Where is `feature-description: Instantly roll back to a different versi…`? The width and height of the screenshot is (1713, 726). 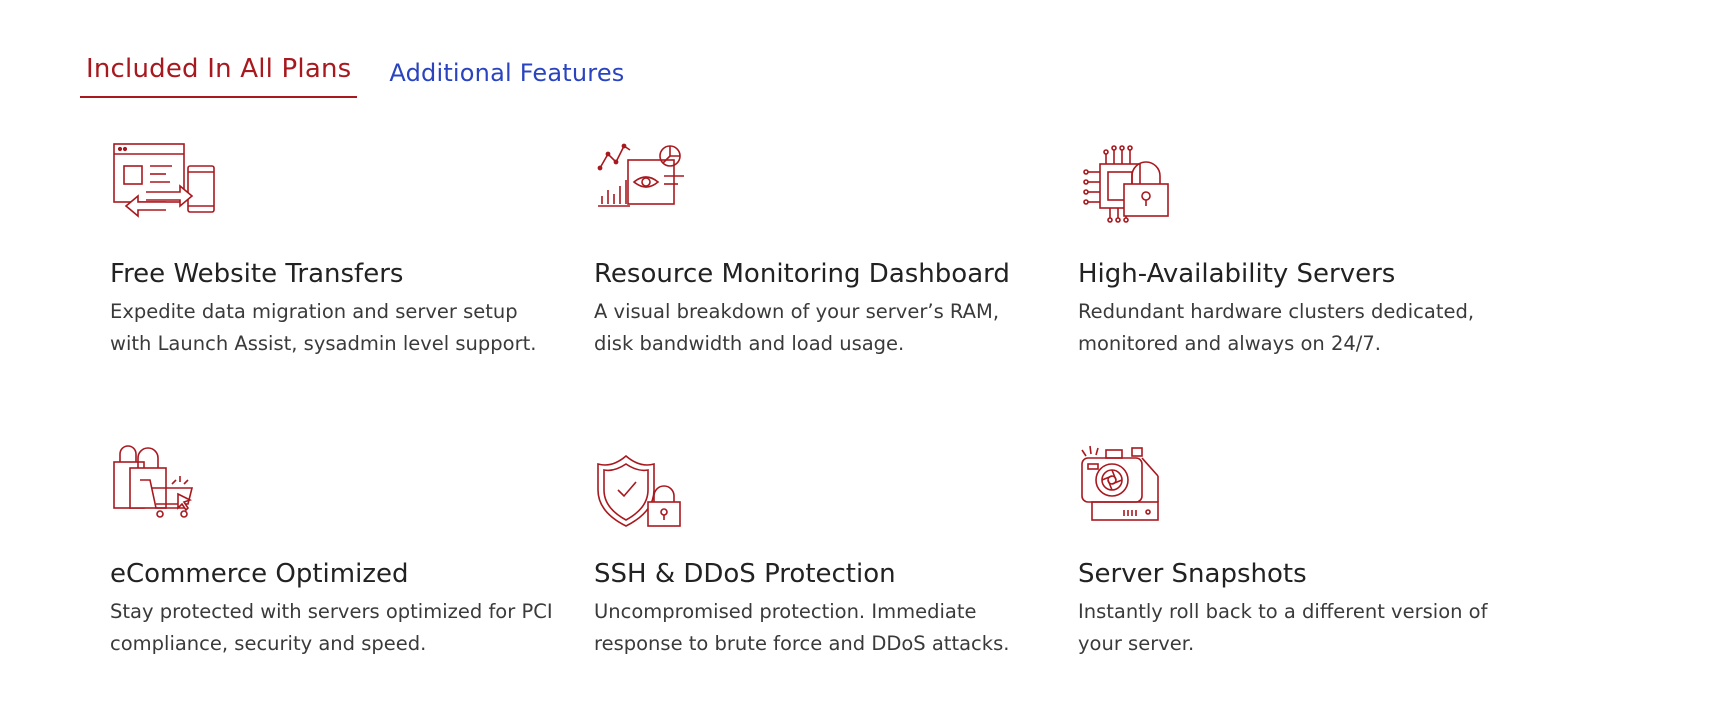 feature-description: Instantly roll back to a different versi… is located at coordinates (1283, 627).